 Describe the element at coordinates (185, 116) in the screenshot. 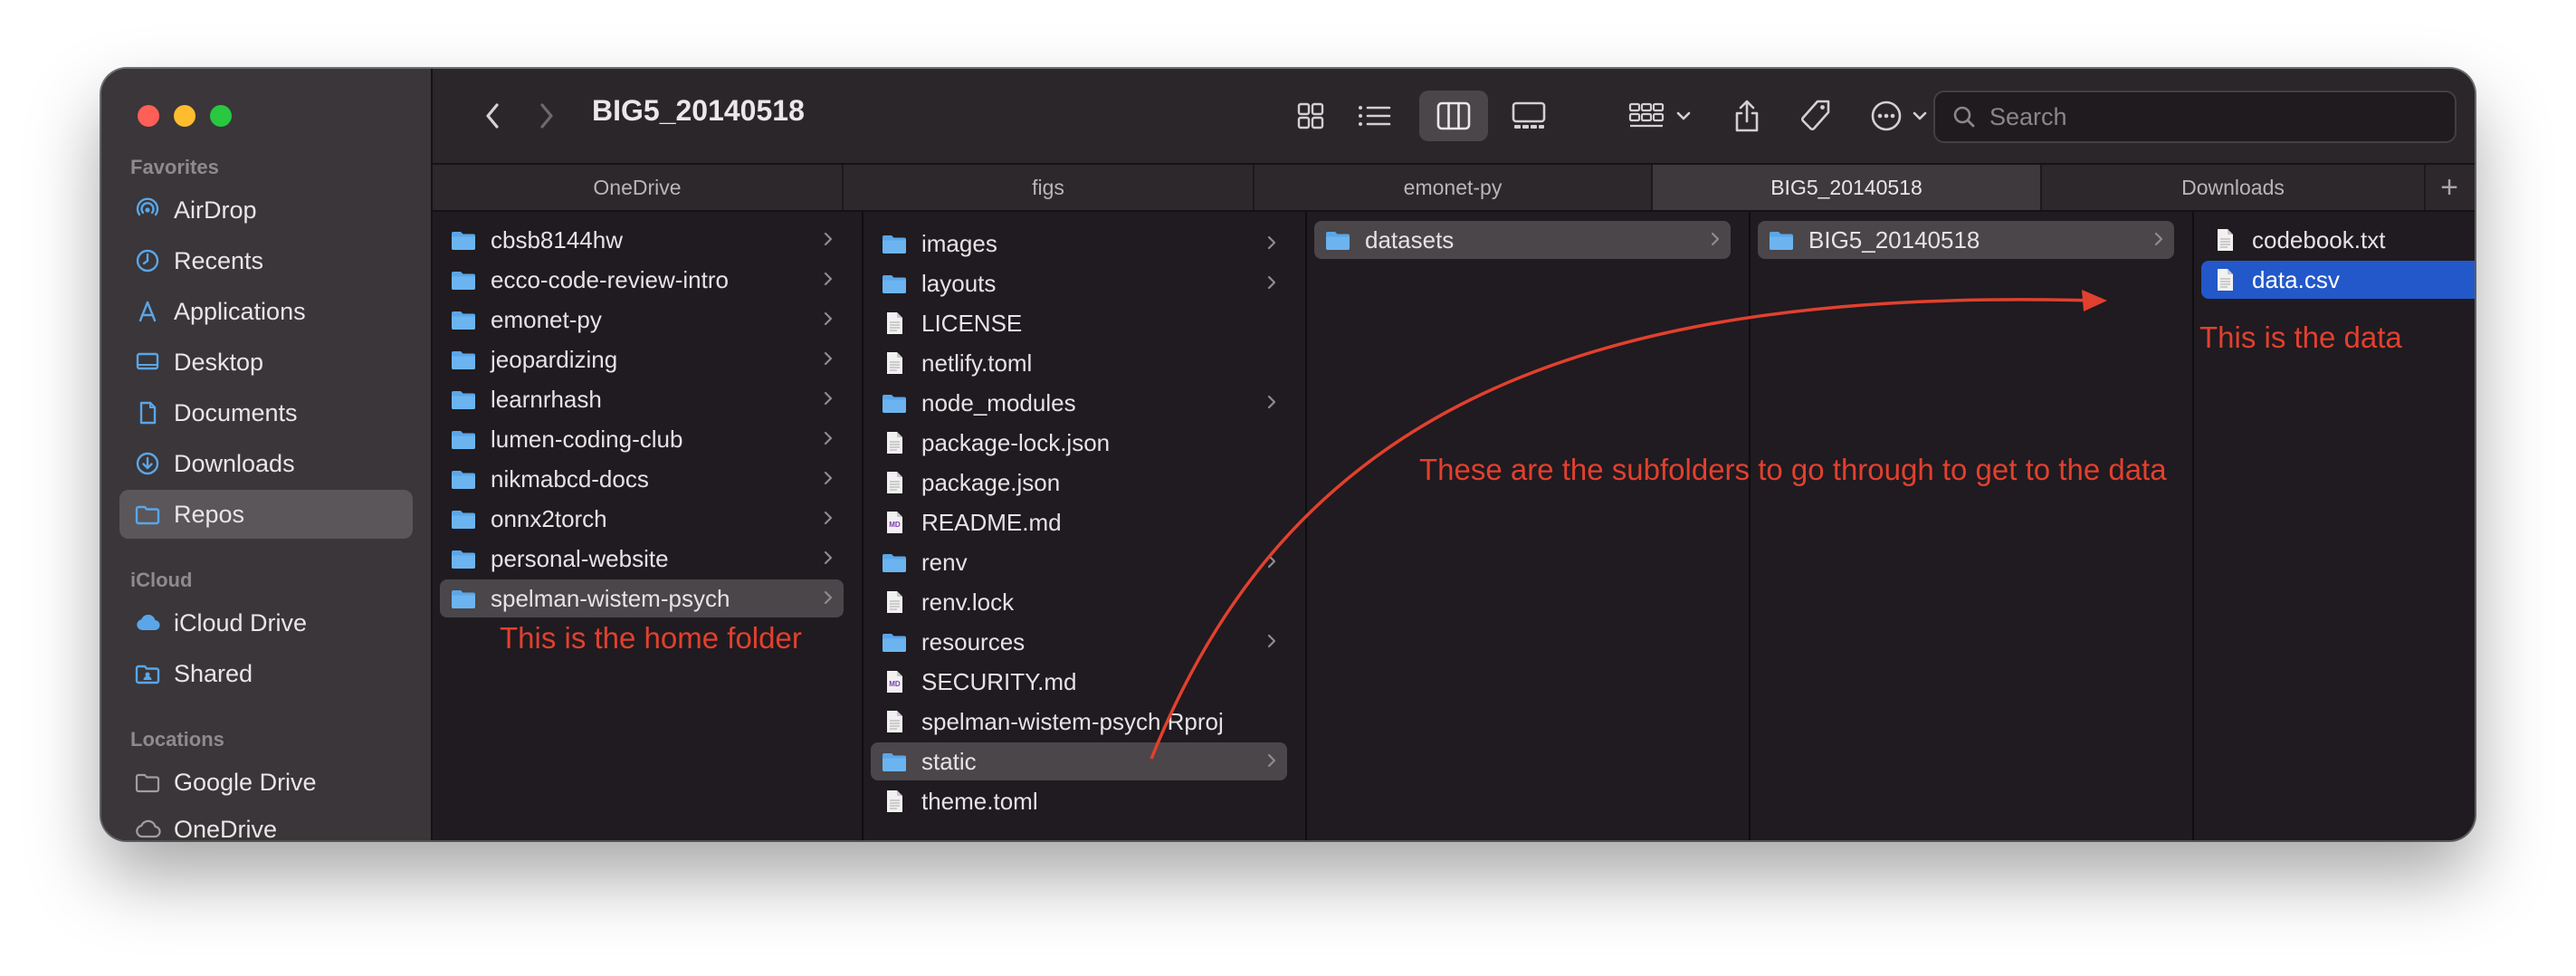

I see `minimize-window-button` at that location.